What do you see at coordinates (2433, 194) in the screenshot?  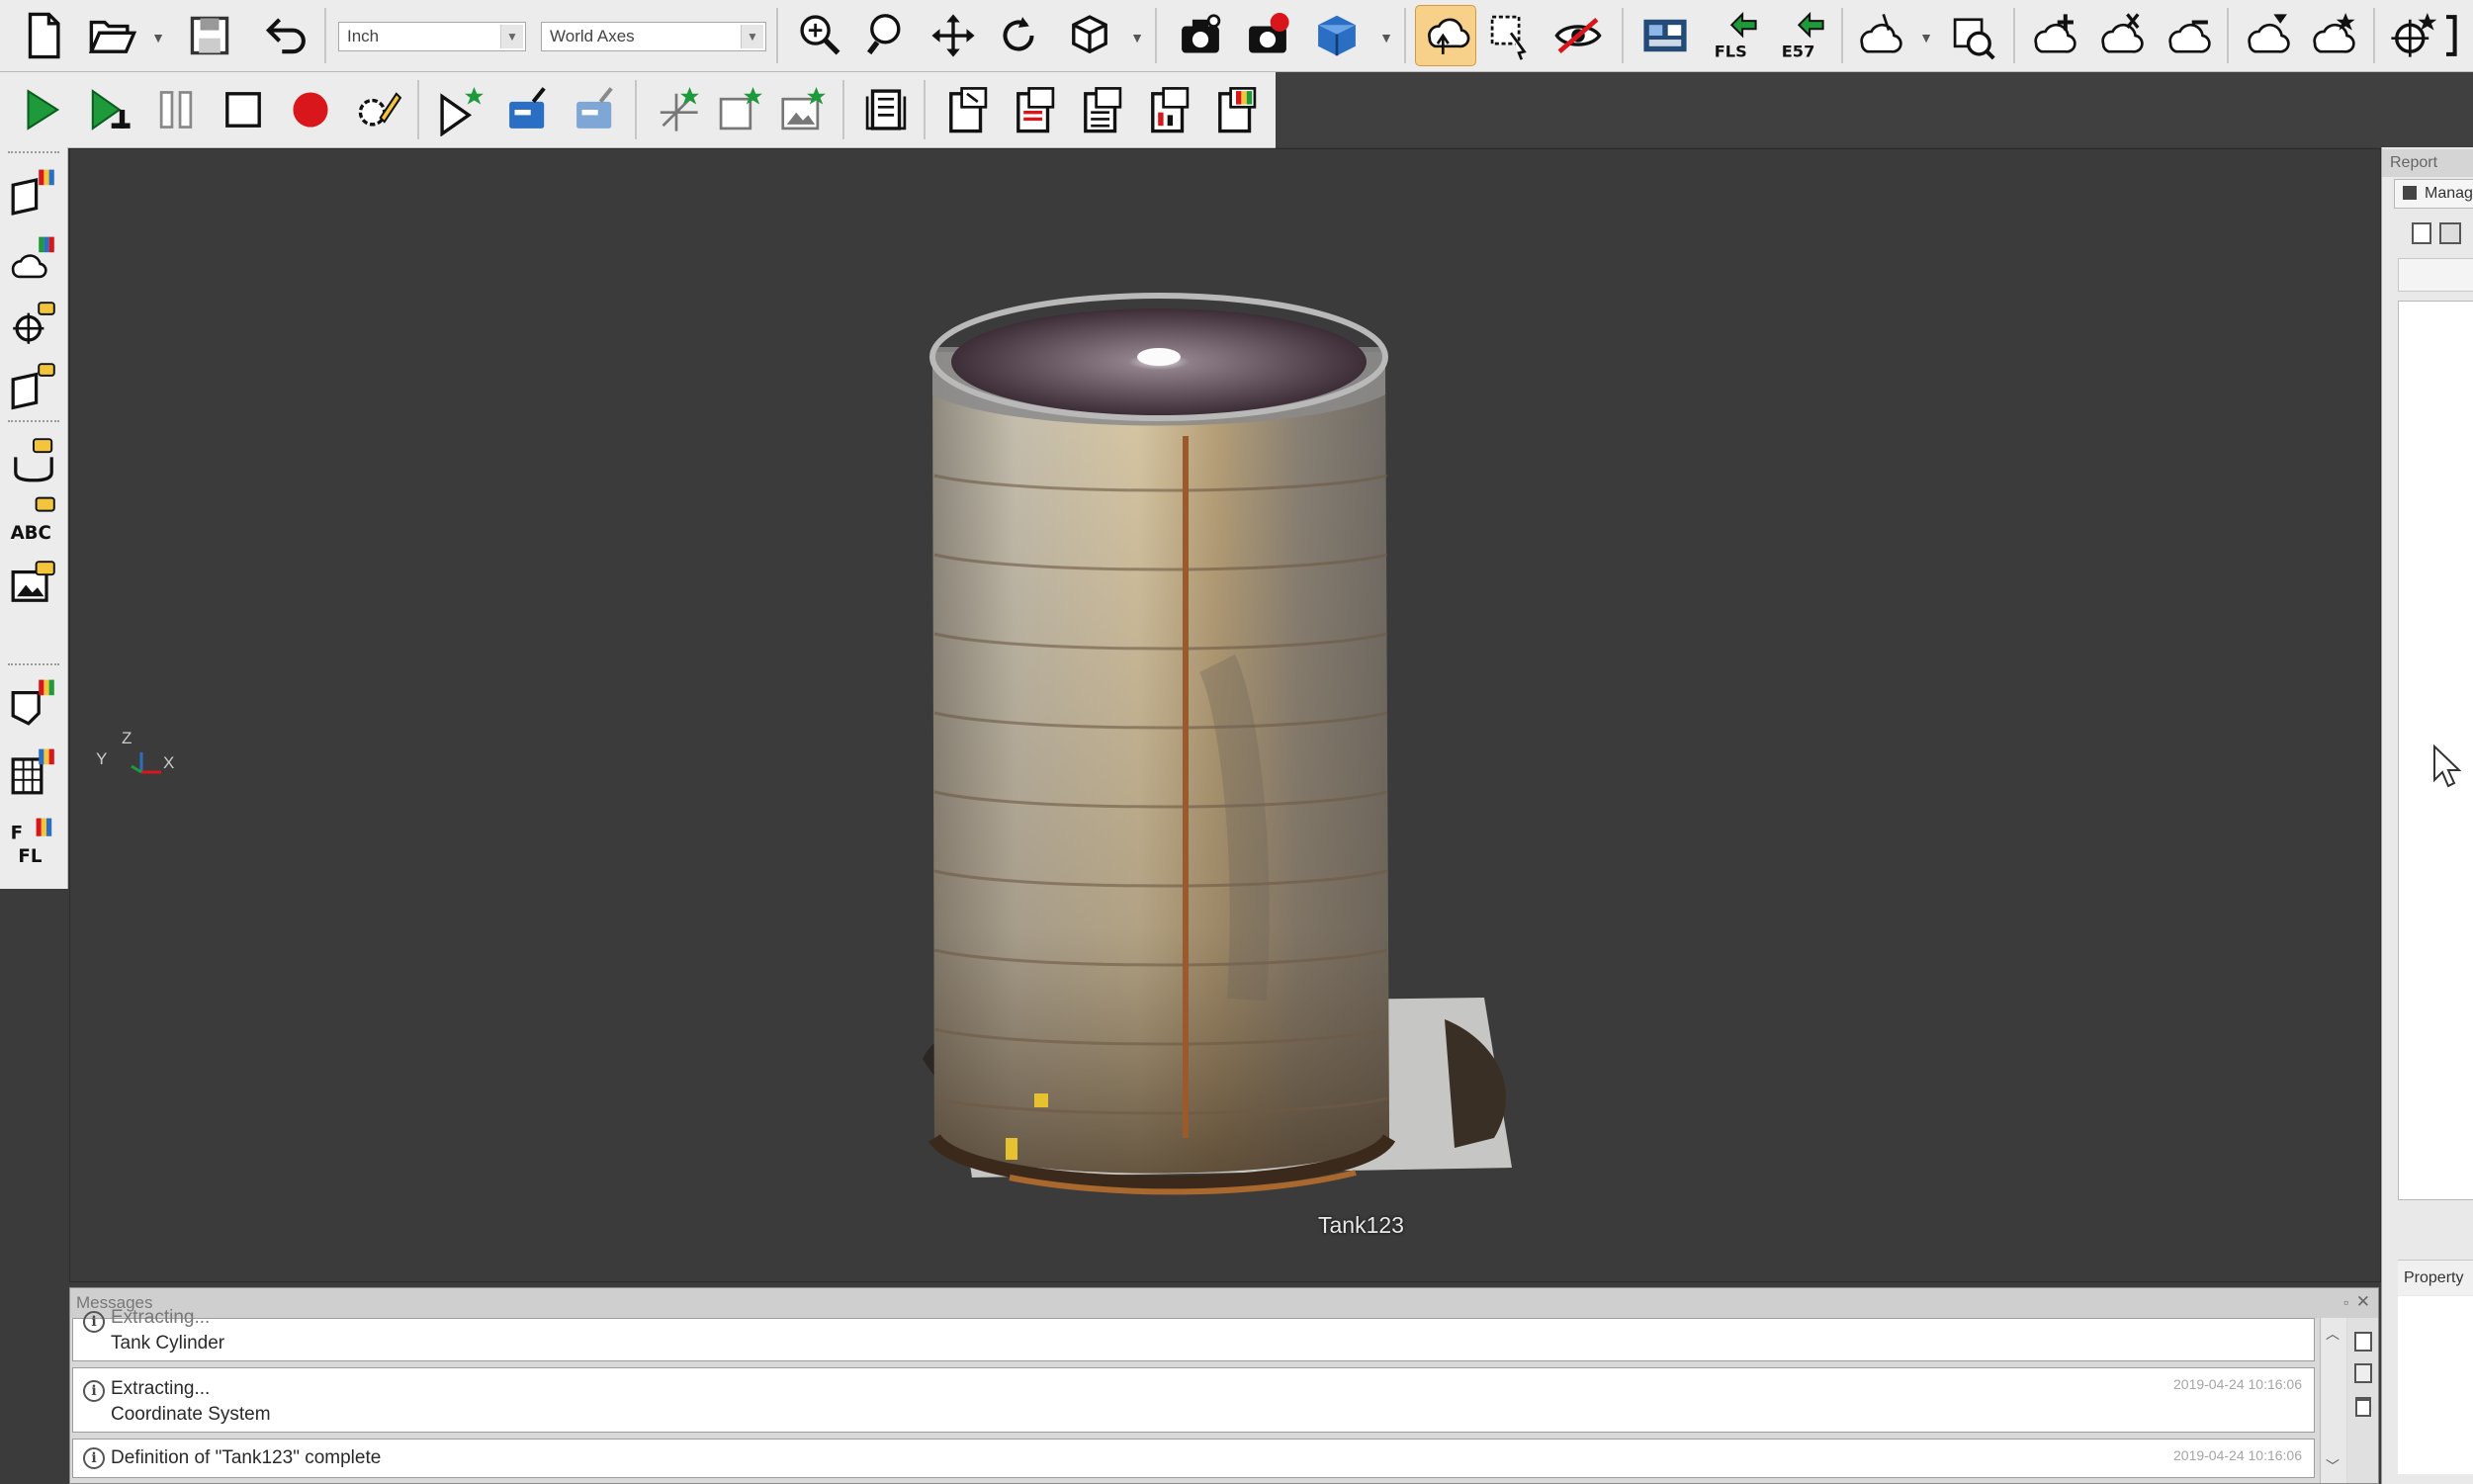 I see `manager-tab: Manag` at bounding box center [2433, 194].